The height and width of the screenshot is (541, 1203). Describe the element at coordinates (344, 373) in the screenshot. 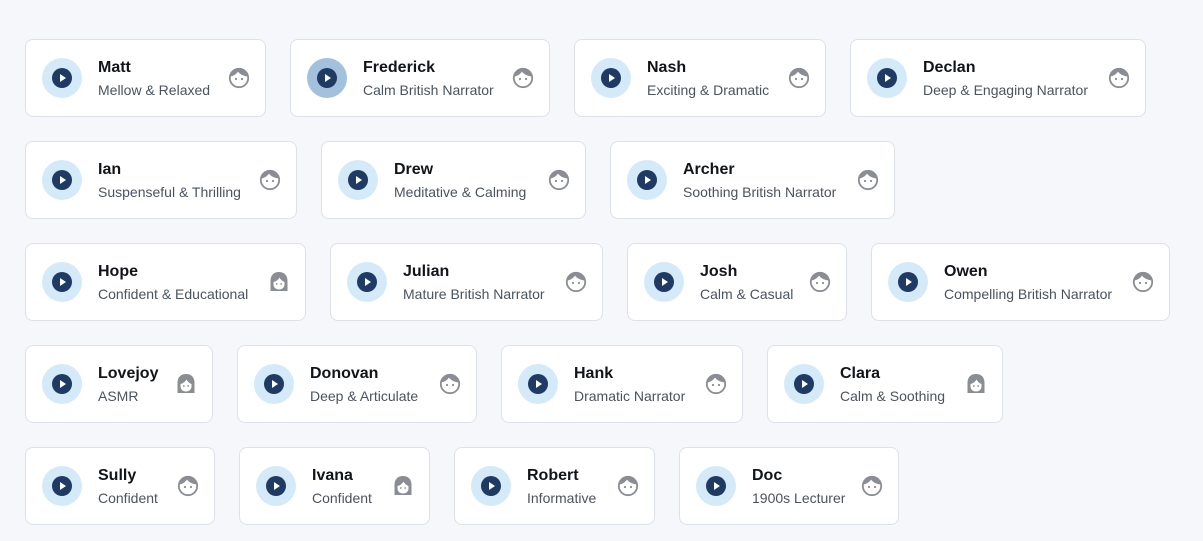

I see `voice-name: Donovan` at that location.